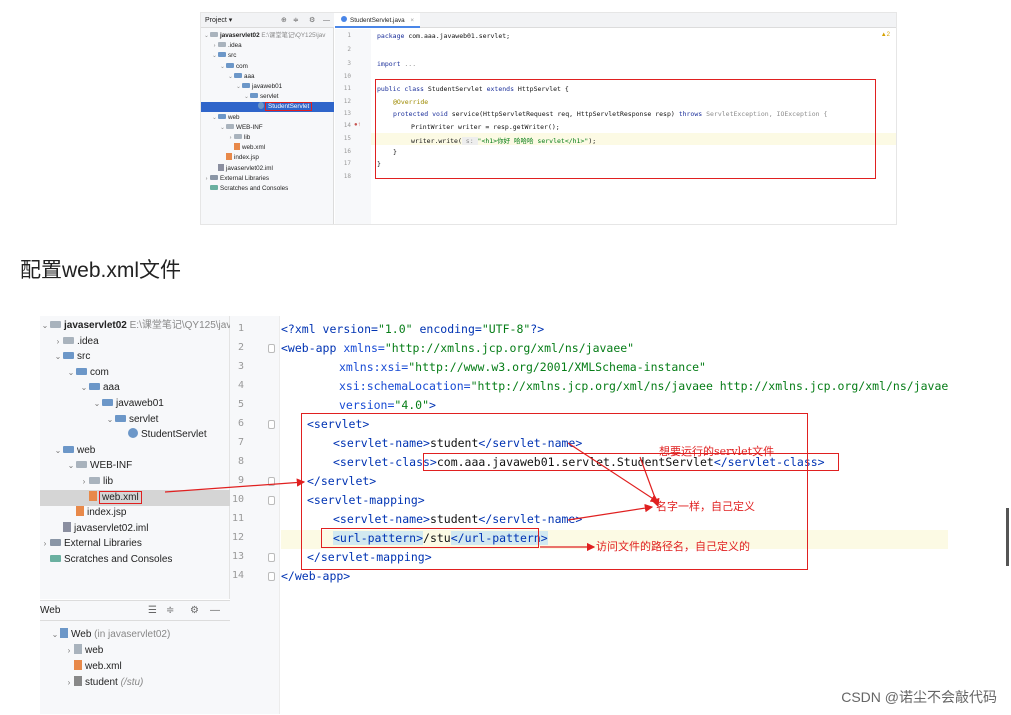 This screenshot has width=1011, height=715. I want to click on tree-item-web: ⌄ web, so click(267, 118).